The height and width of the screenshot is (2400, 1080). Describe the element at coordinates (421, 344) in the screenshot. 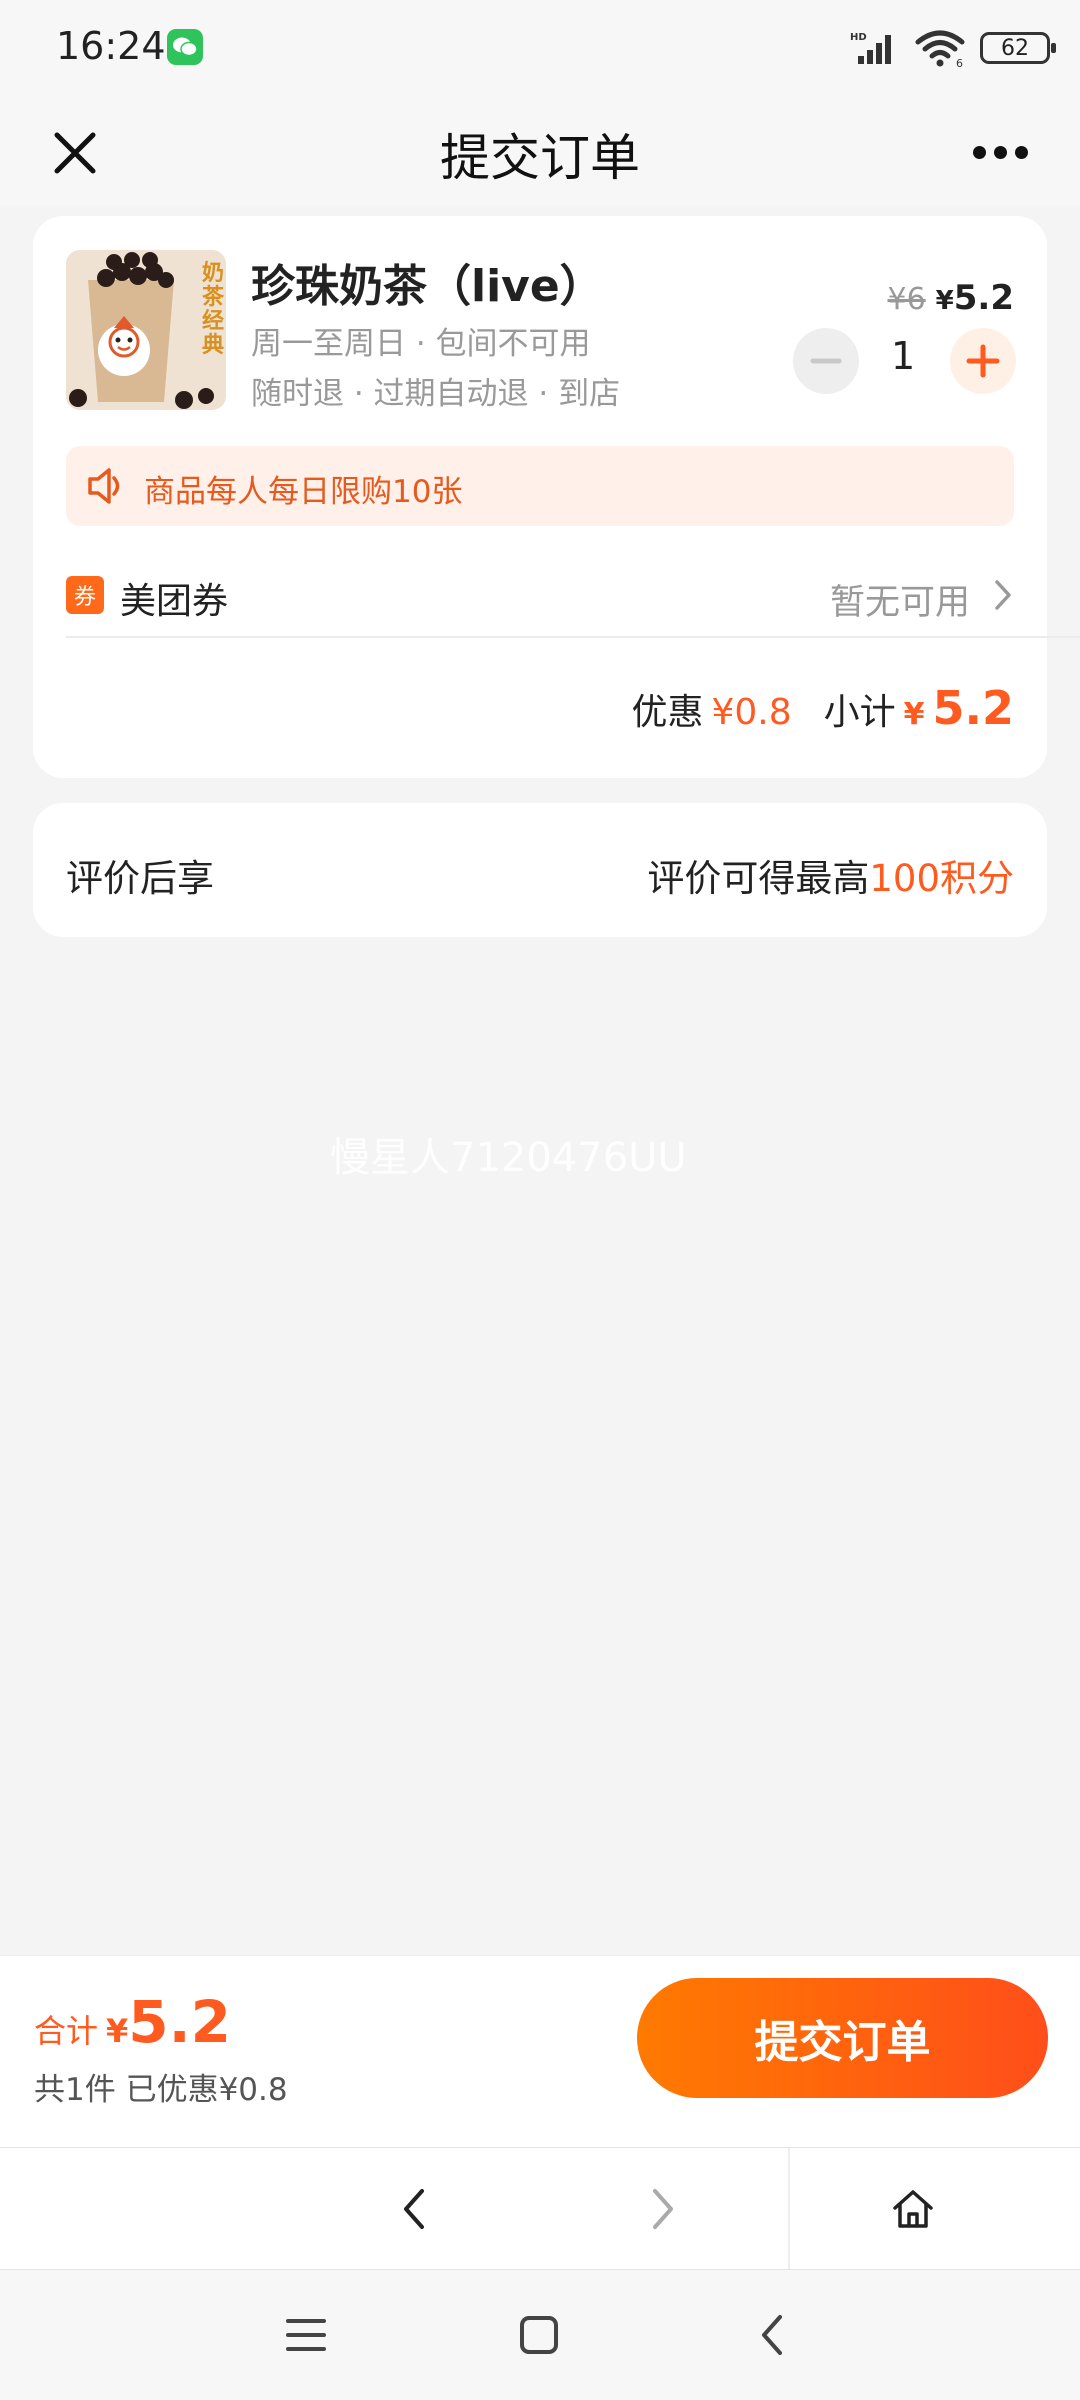

I see `product-schedule: 周一至周日 · 包间不可用` at that location.